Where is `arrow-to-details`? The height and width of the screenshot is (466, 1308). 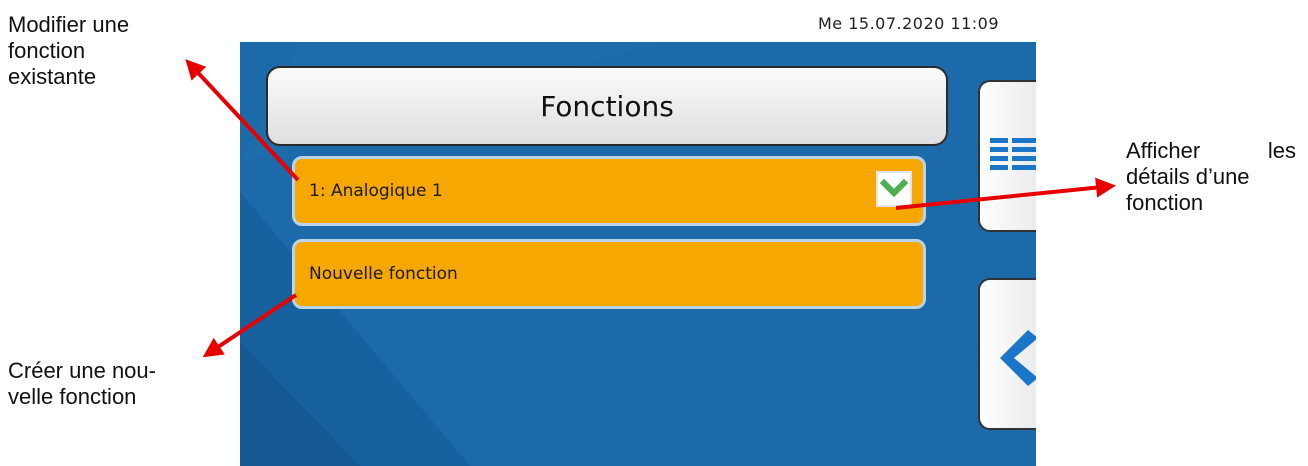 arrow-to-details is located at coordinates (1005, 193).